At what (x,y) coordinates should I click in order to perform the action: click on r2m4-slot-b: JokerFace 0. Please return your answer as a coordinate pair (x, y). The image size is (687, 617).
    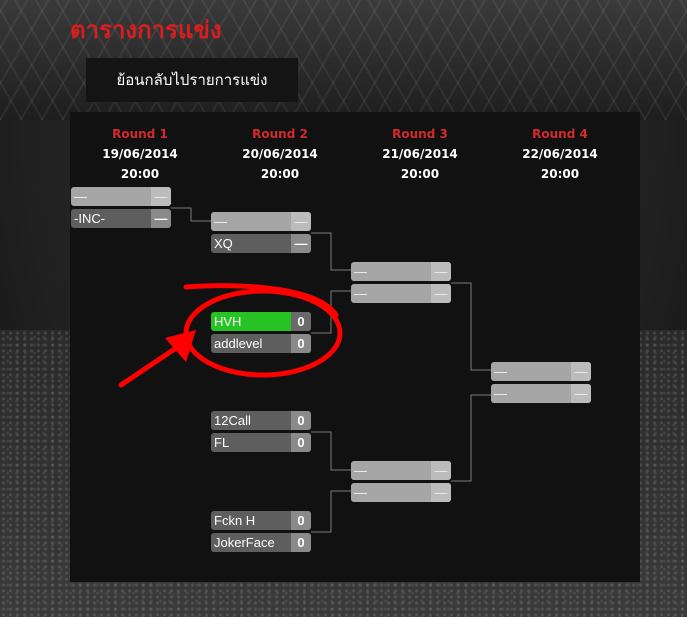
    Looking at the image, I should click on (261, 542).